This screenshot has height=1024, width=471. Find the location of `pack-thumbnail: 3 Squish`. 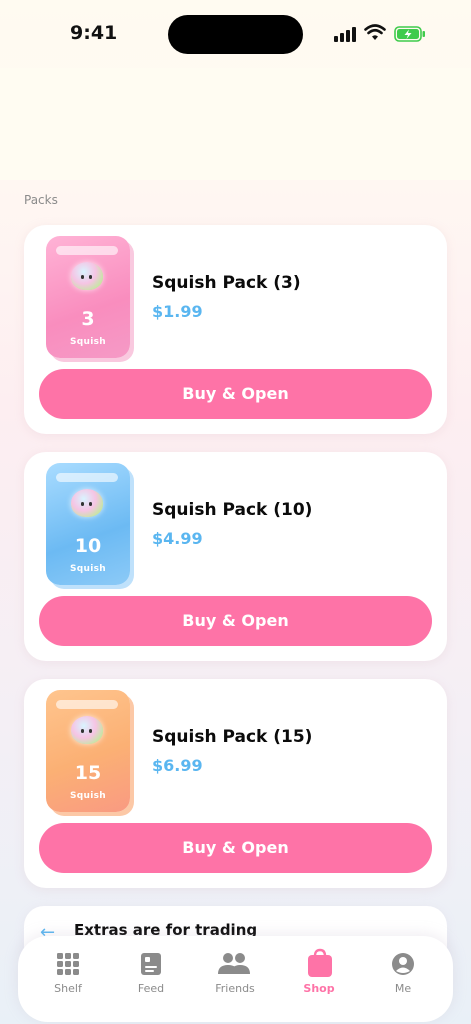

pack-thumbnail: 3 Squish is located at coordinates (88, 297).